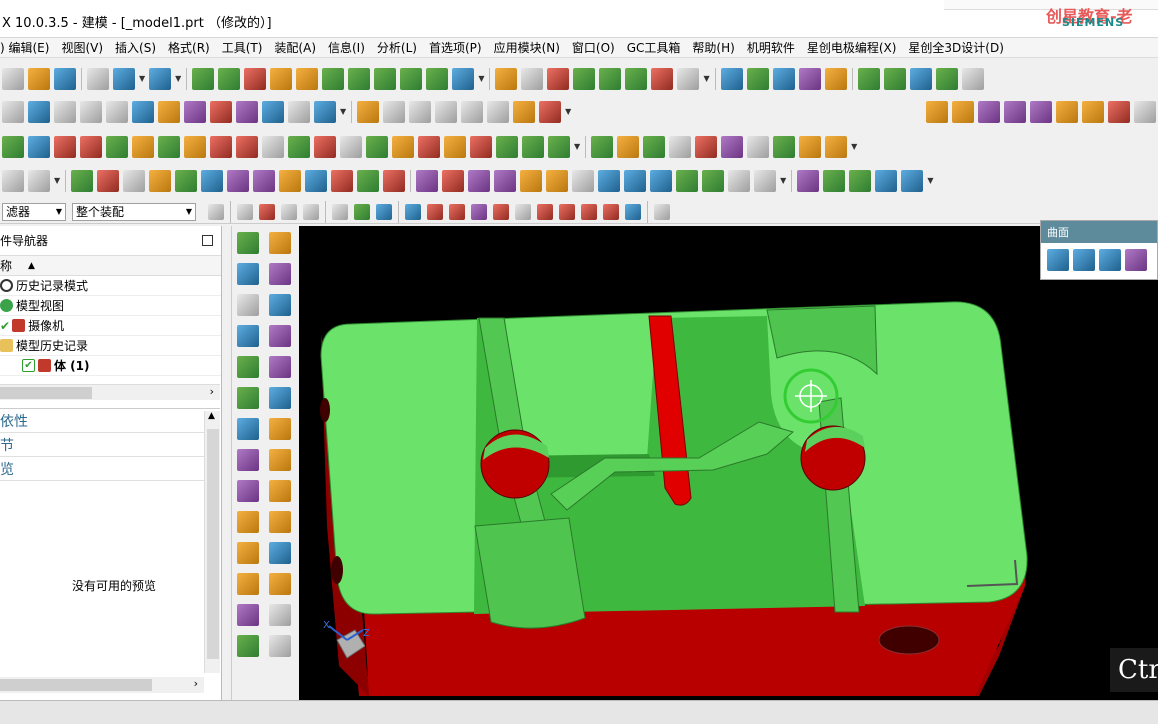  What do you see at coordinates (110, 469) in the screenshot?
I see `preview-panel-header: 览` at bounding box center [110, 469].